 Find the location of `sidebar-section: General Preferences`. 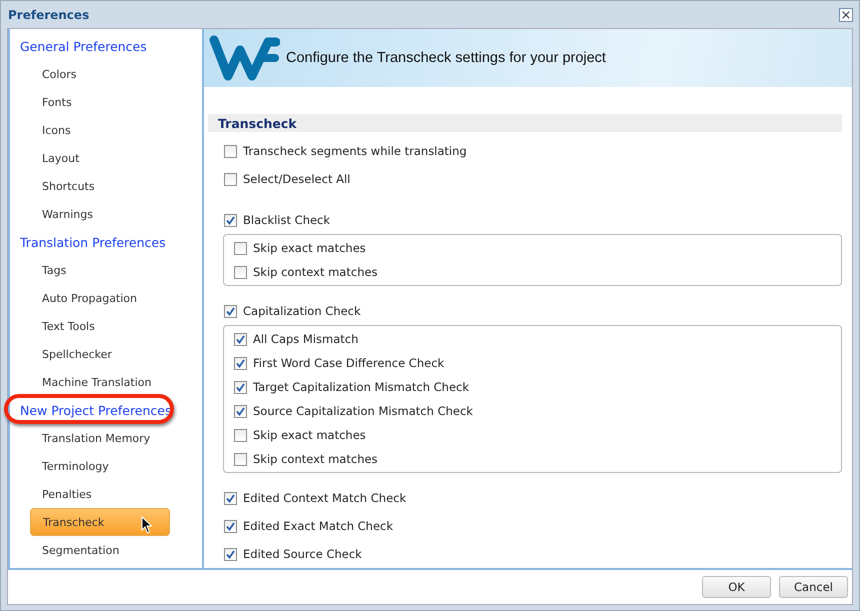

sidebar-section: General Preferences is located at coordinates (83, 46).